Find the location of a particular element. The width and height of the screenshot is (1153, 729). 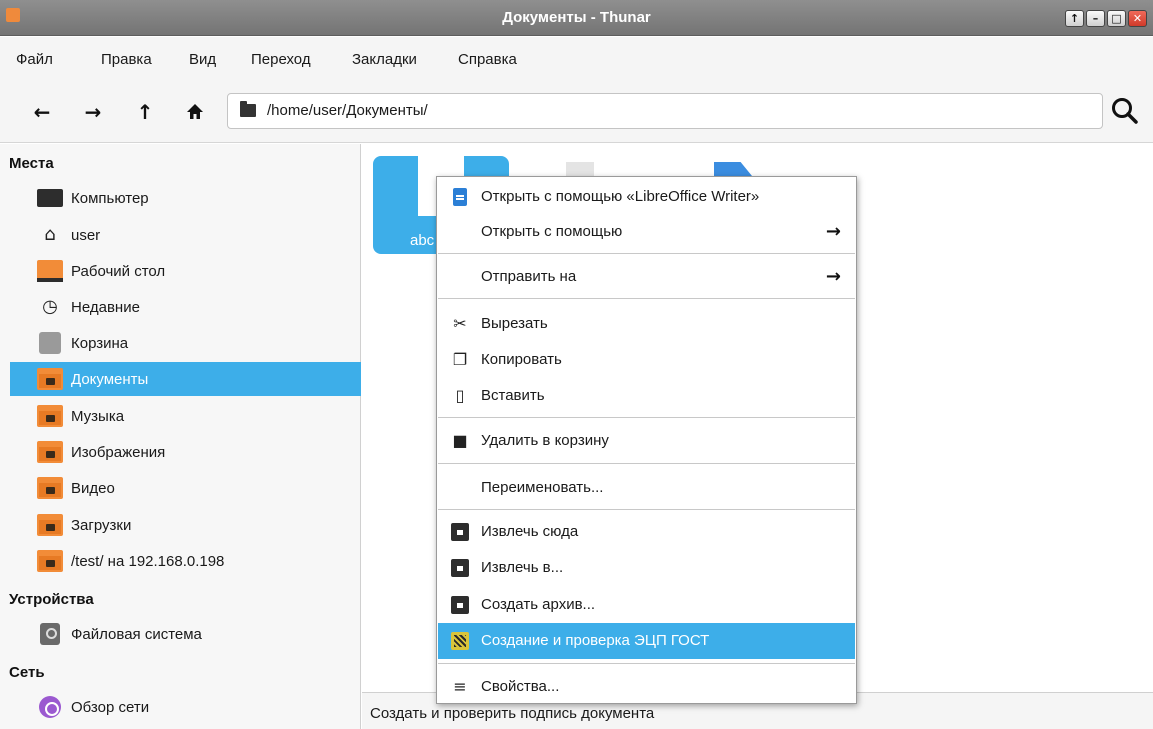

up-button: ↑ is located at coordinates (145, 112).